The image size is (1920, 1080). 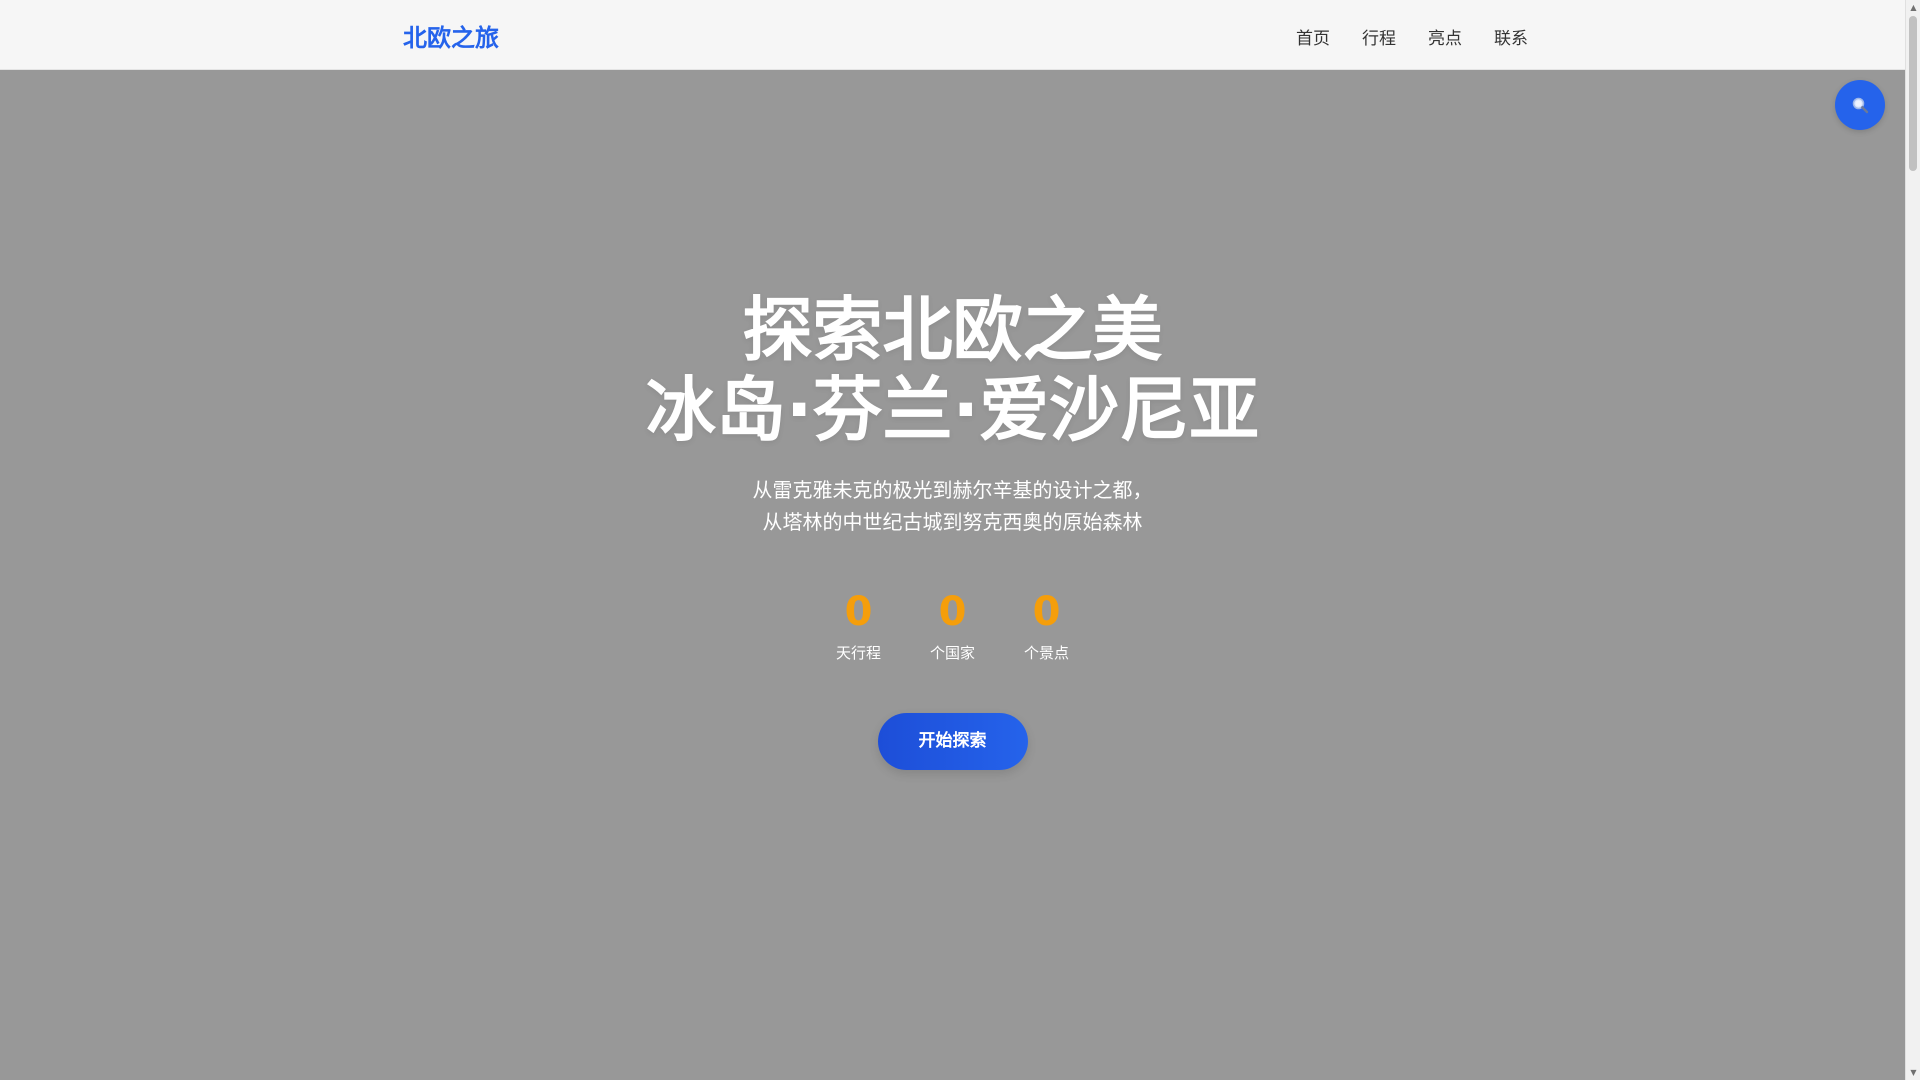 I want to click on stat-attractions: 0 个景点, so click(x=1047, y=626).